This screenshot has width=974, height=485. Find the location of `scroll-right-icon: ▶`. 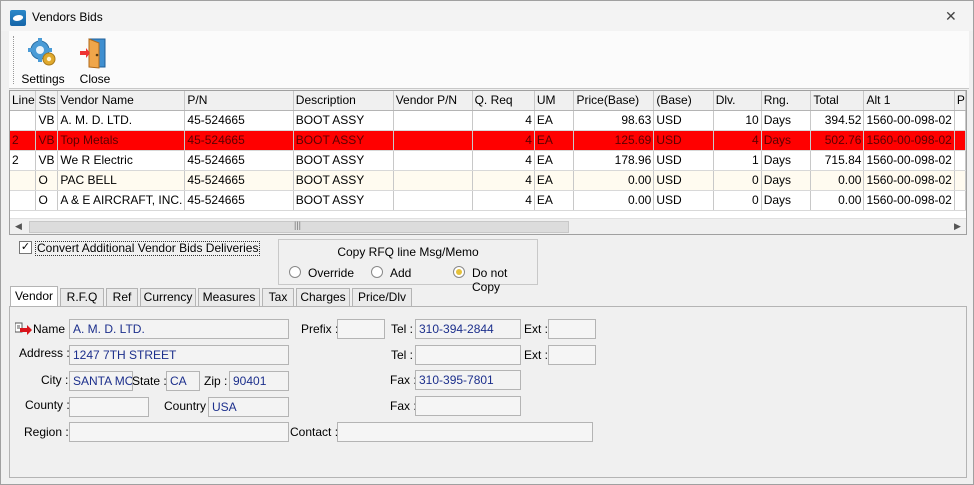

scroll-right-icon: ▶ is located at coordinates (957, 226).